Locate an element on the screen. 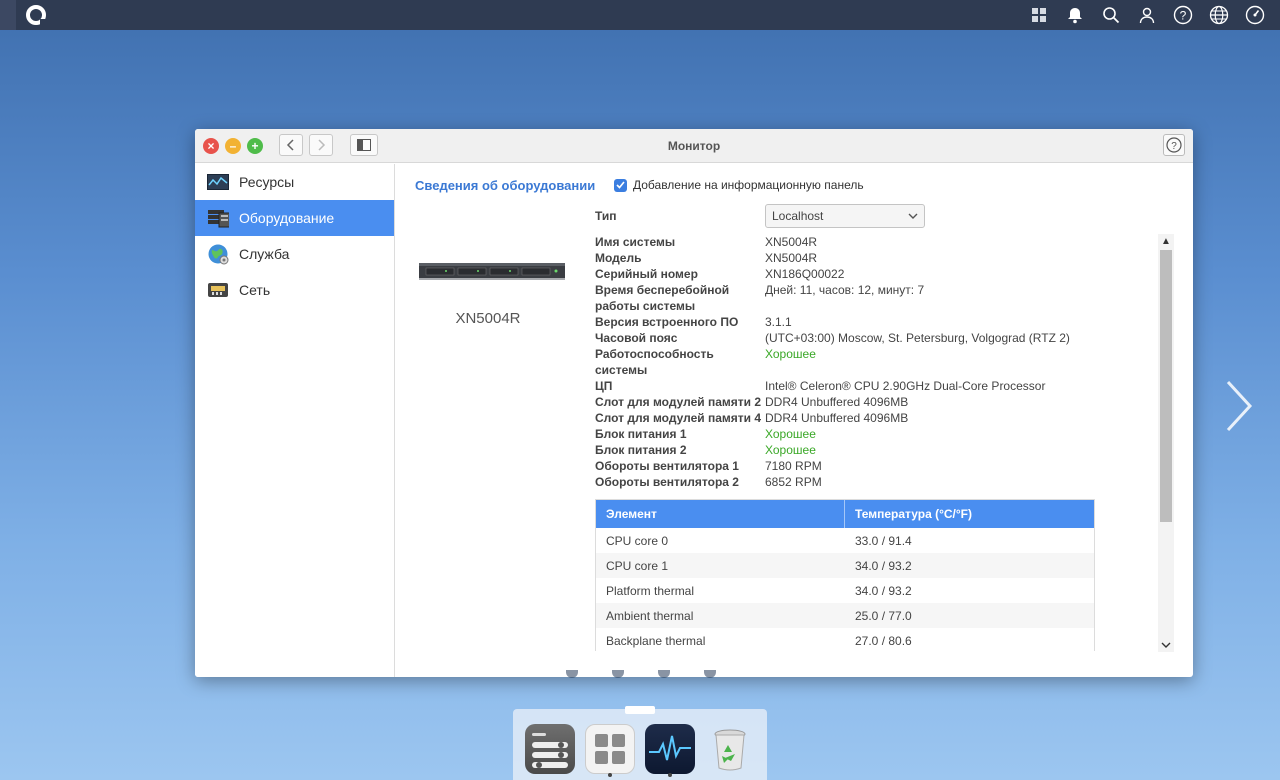 The height and width of the screenshot is (780, 1280). info-value: 6852 RPM is located at coordinates (793, 482).